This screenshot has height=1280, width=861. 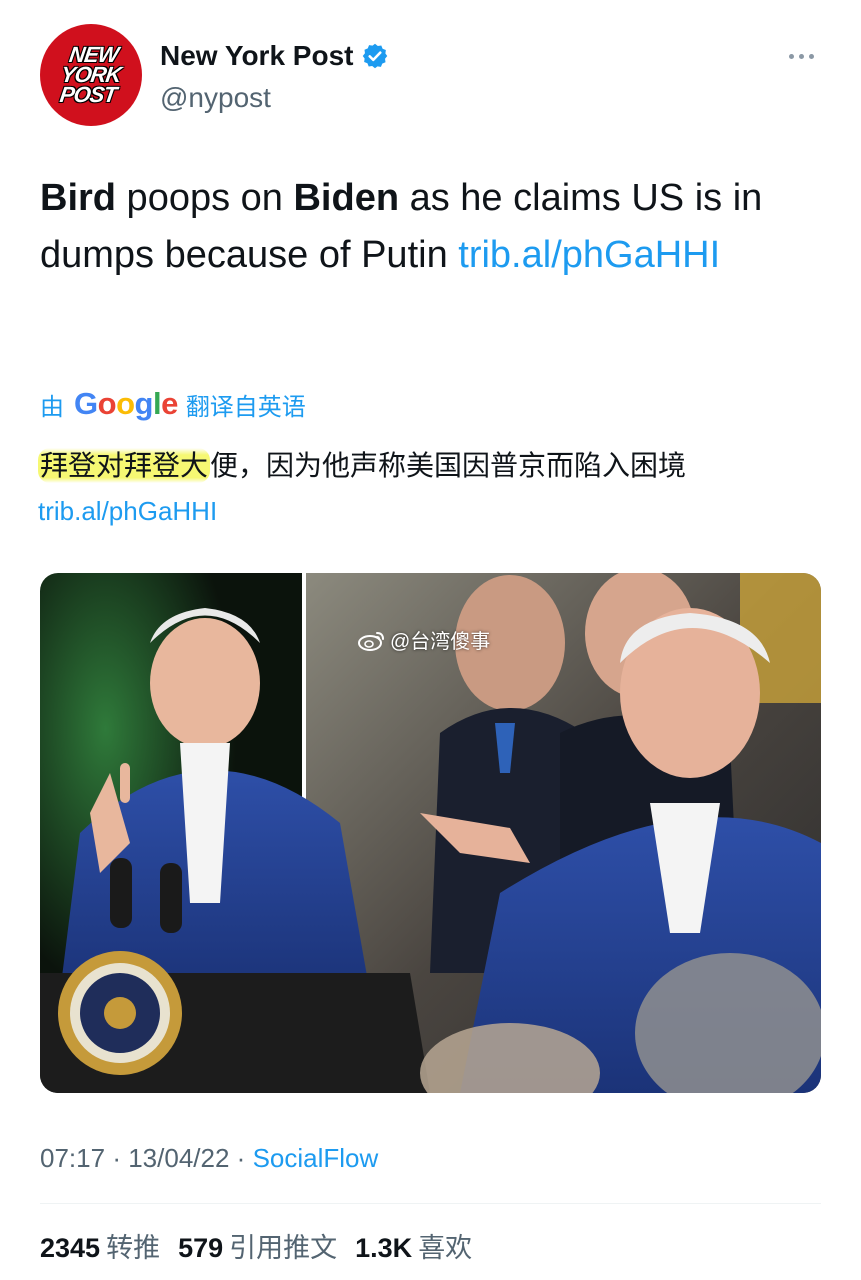 What do you see at coordinates (375, 56) in the screenshot?
I see `verified-badge-icon` at bounding box center [375, 56].